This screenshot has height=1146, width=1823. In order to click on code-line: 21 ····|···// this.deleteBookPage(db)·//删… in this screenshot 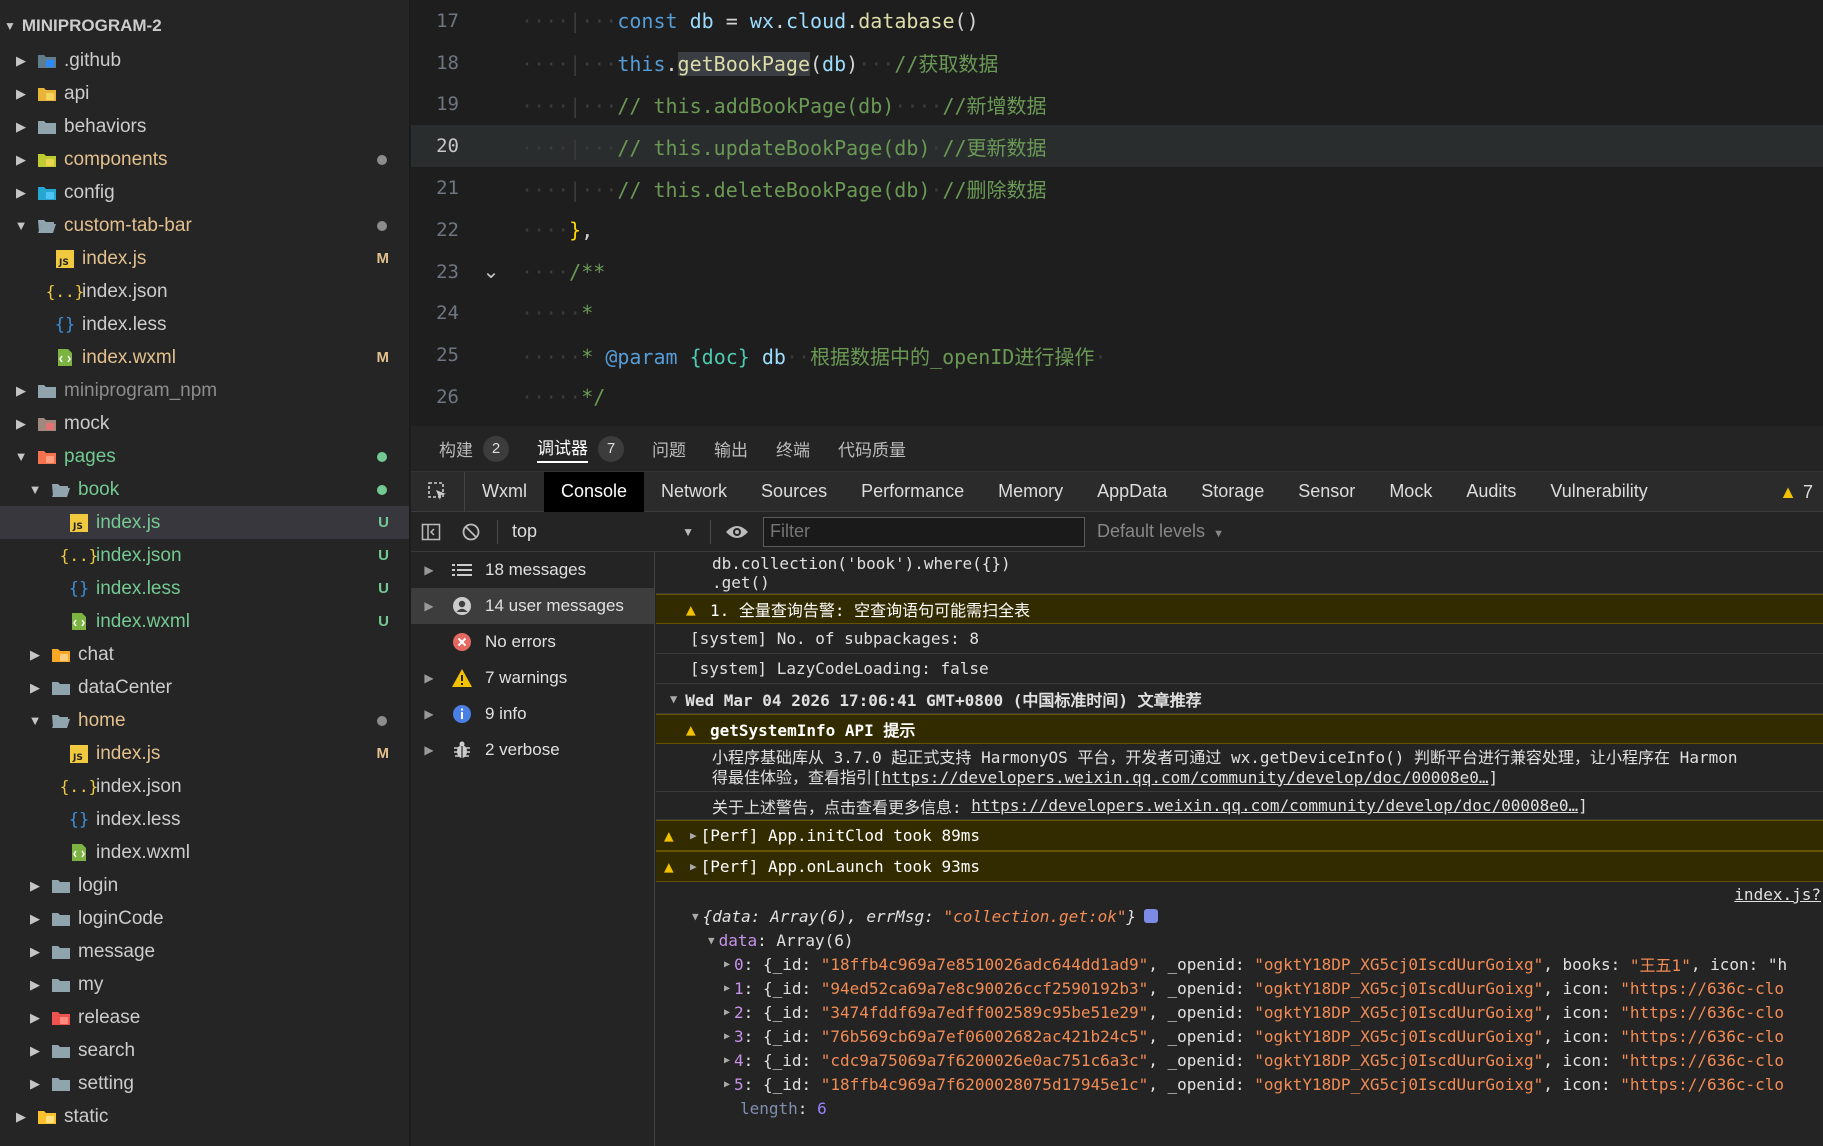, I will do `click(1117, 188)`.